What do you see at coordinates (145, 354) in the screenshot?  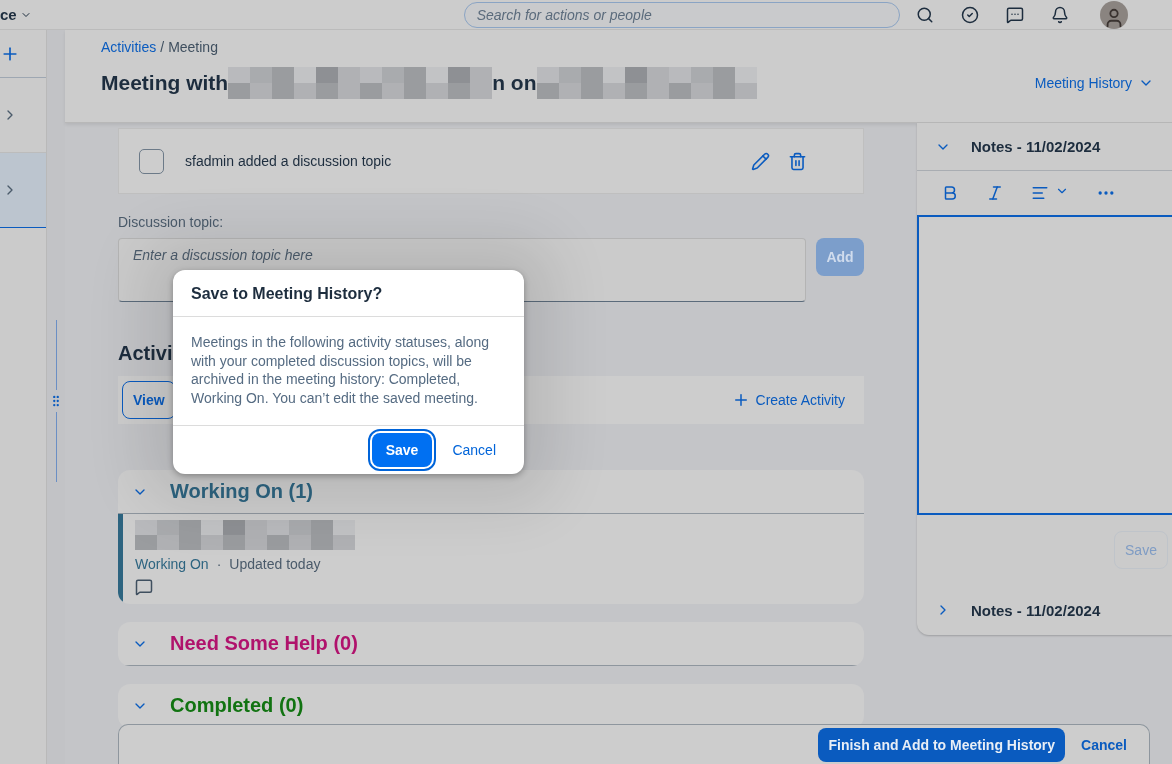 I see `section-heading: Activi` at bounding box center [145, 354].